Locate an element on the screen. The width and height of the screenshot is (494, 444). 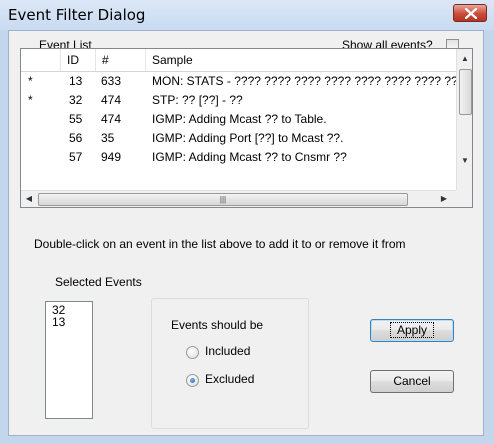
table-row: 55 474 IGMP: Adding Mcast ?? to Table. is located at coordinates (238, 119).